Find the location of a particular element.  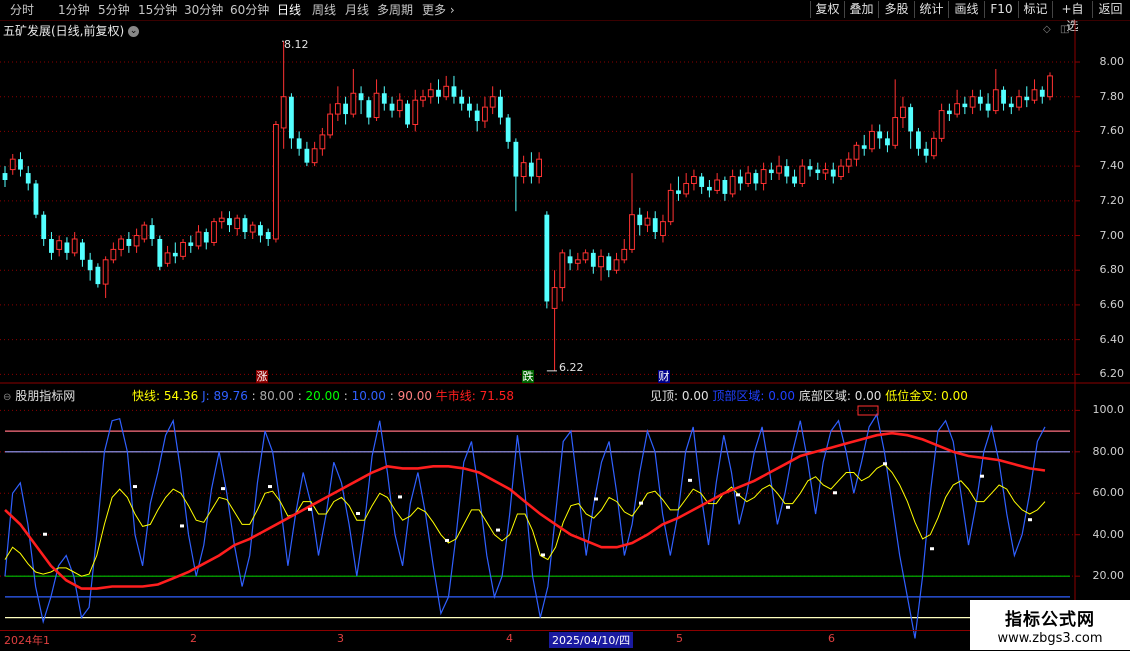

time-label-6: 6 is located at coordinates (831, 638).